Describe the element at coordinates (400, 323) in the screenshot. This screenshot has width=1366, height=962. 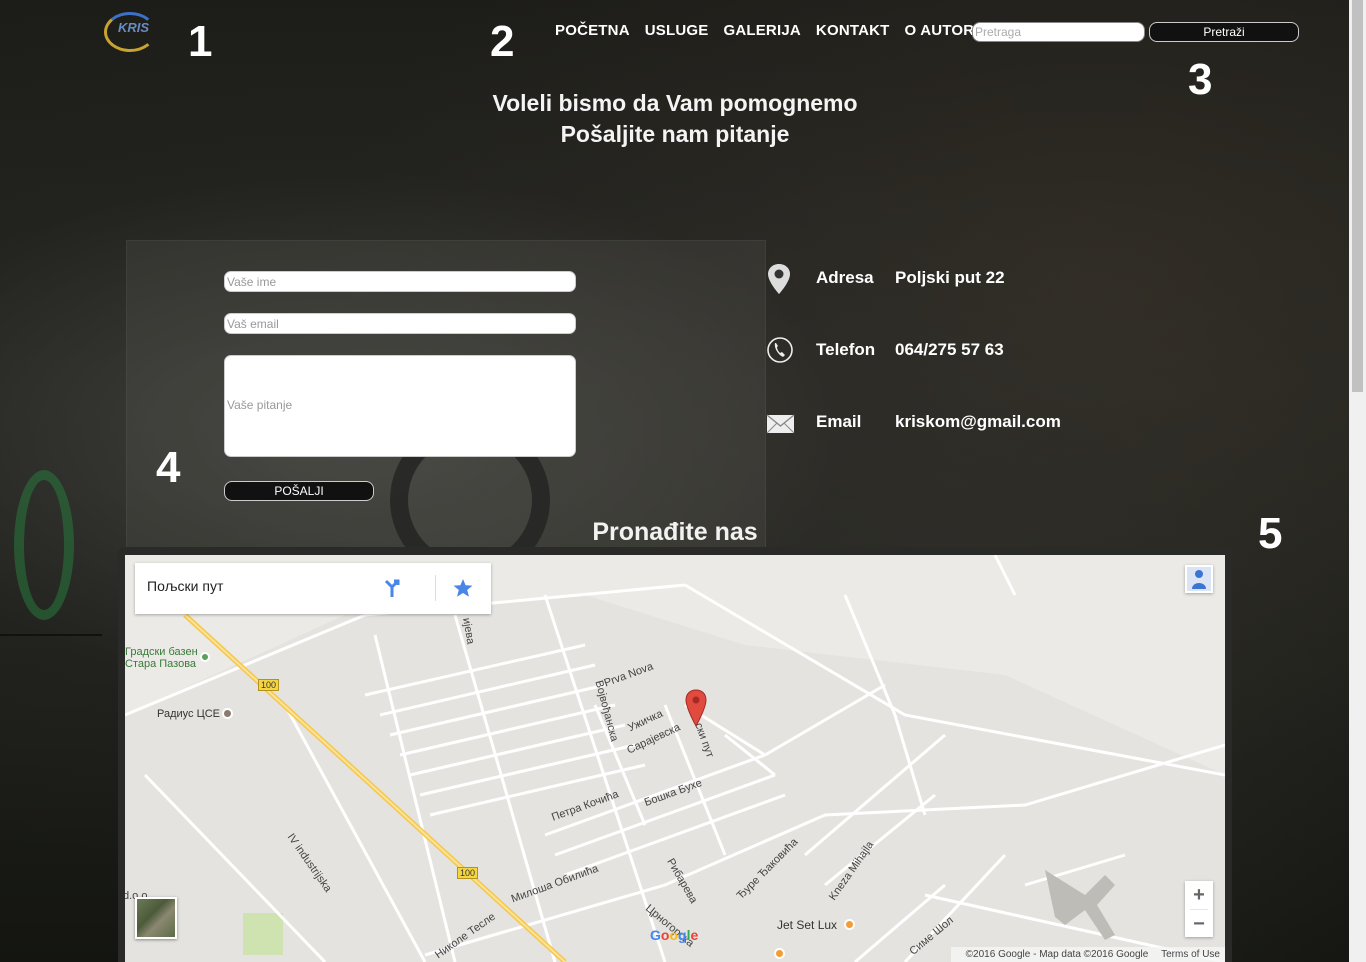
I see `email-field` at that location.